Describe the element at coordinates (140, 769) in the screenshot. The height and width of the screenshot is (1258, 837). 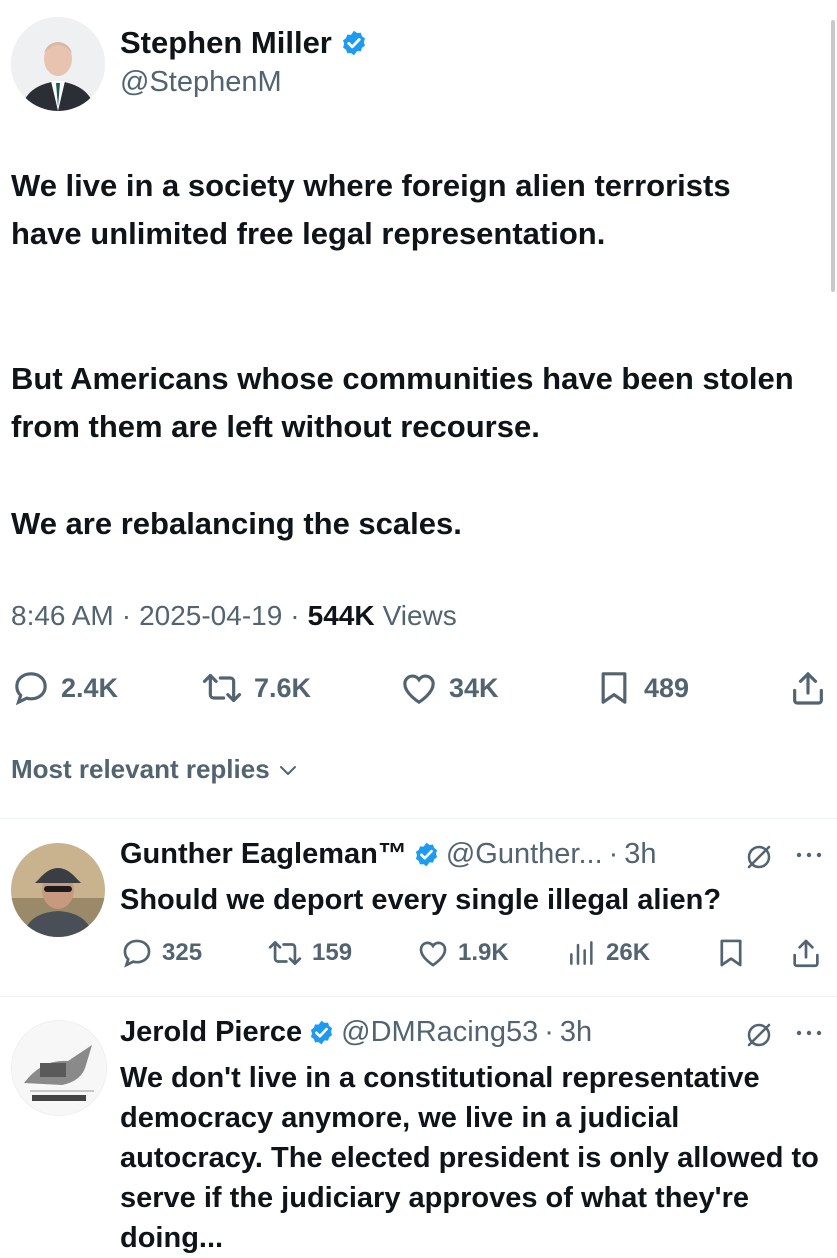
I see `sort-replies-label: Most relevant replies` at that location.